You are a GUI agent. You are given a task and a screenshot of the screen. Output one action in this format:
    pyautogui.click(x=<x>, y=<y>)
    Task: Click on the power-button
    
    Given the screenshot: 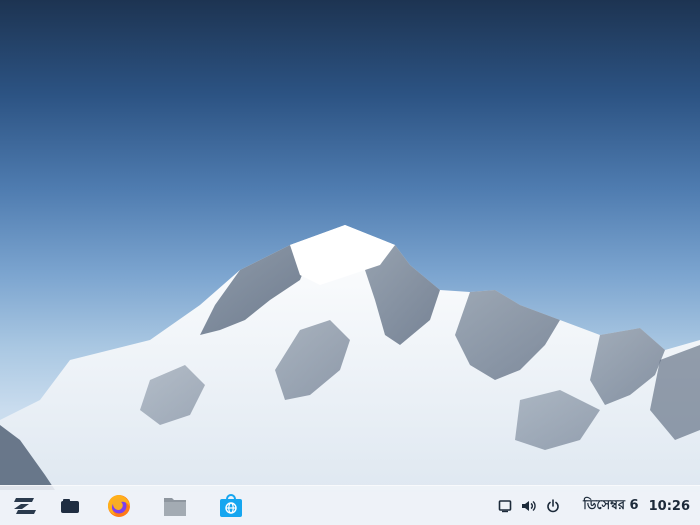 What is the action you would take?
    pyautogui.click(x=553, y=506)
    